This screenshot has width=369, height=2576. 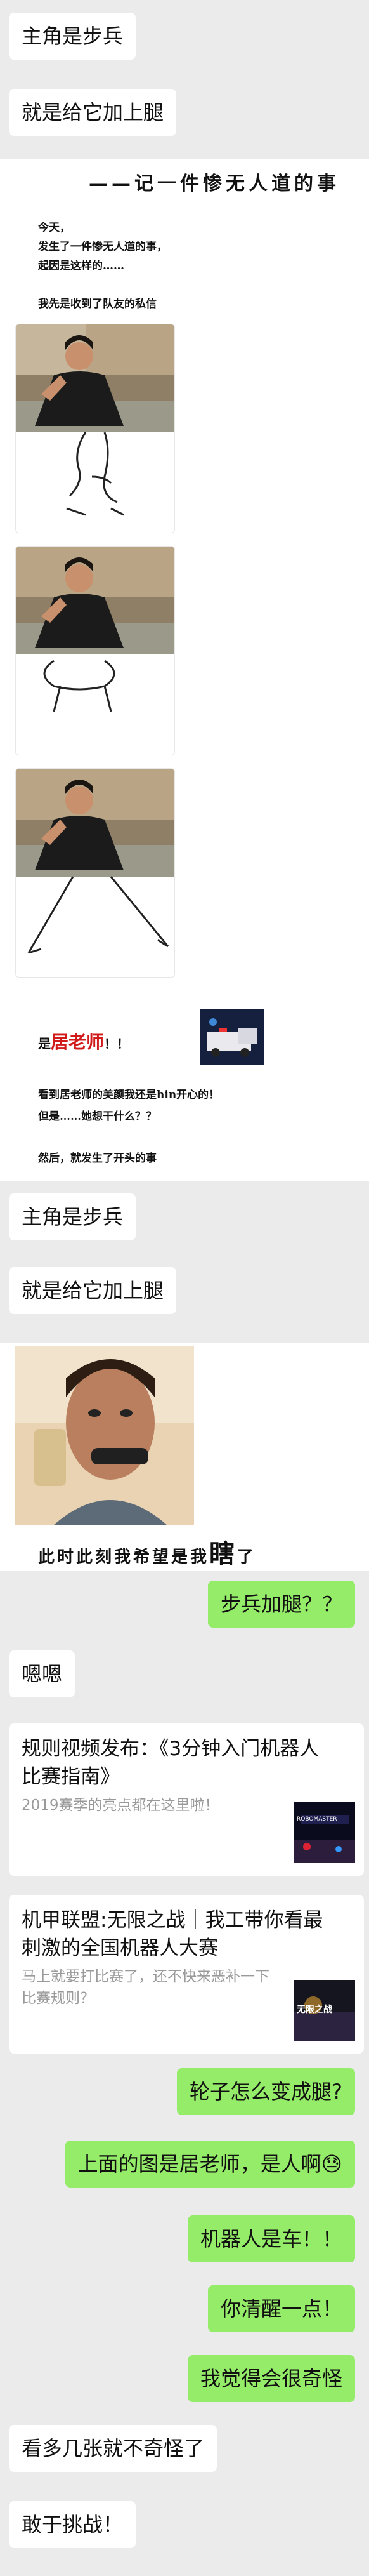 What do you see at coordinates (314, 2010) in the screenshot?
I see `thumbnail-text: 无限之战` at bounding box center [314, 2010].